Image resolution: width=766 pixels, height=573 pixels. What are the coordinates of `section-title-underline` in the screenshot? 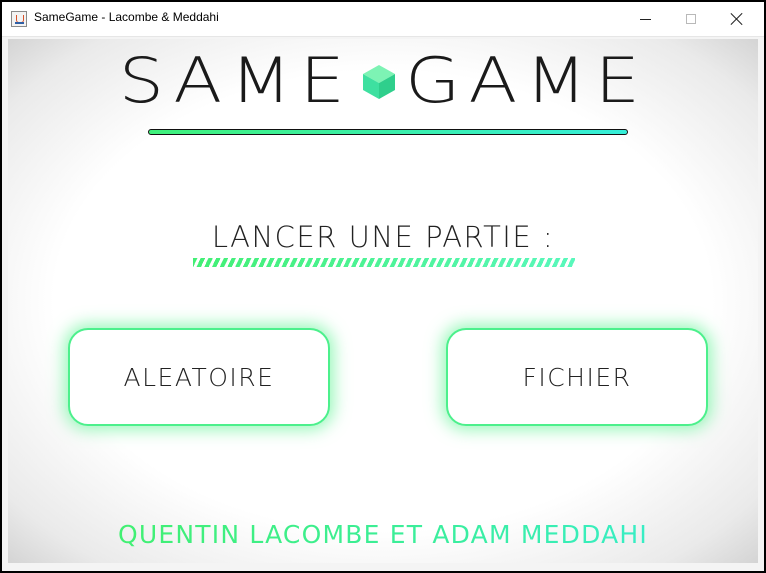 It's located at (384, 262).